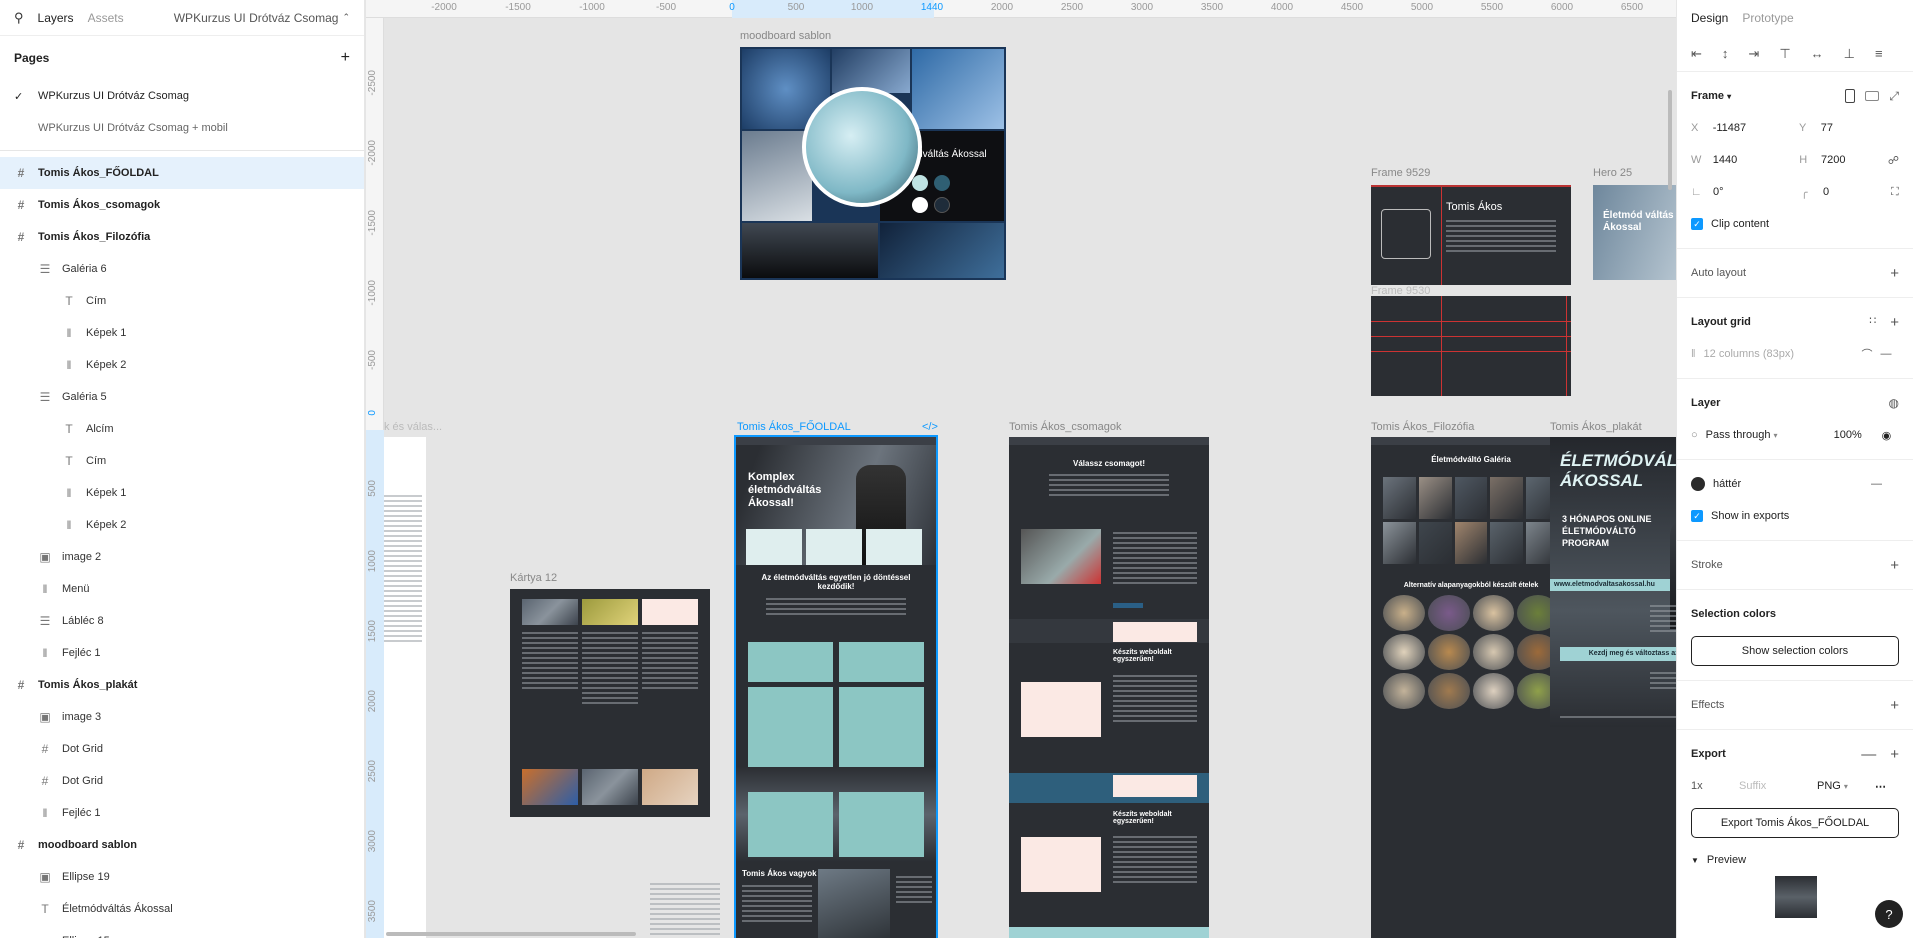 The image size is (1913, 938). Describe the element at coordinates (182, 173) in the screenshot. I see `layer-item: # Tomis Ákos_FŐOLDAL` at that location.